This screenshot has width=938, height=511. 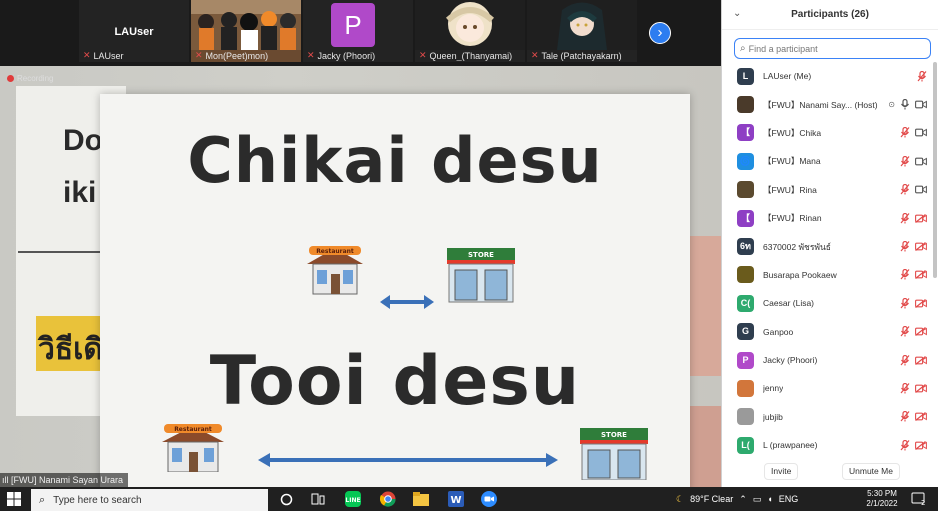 I want to click on chrome-icon, so click(x=388, y=499).